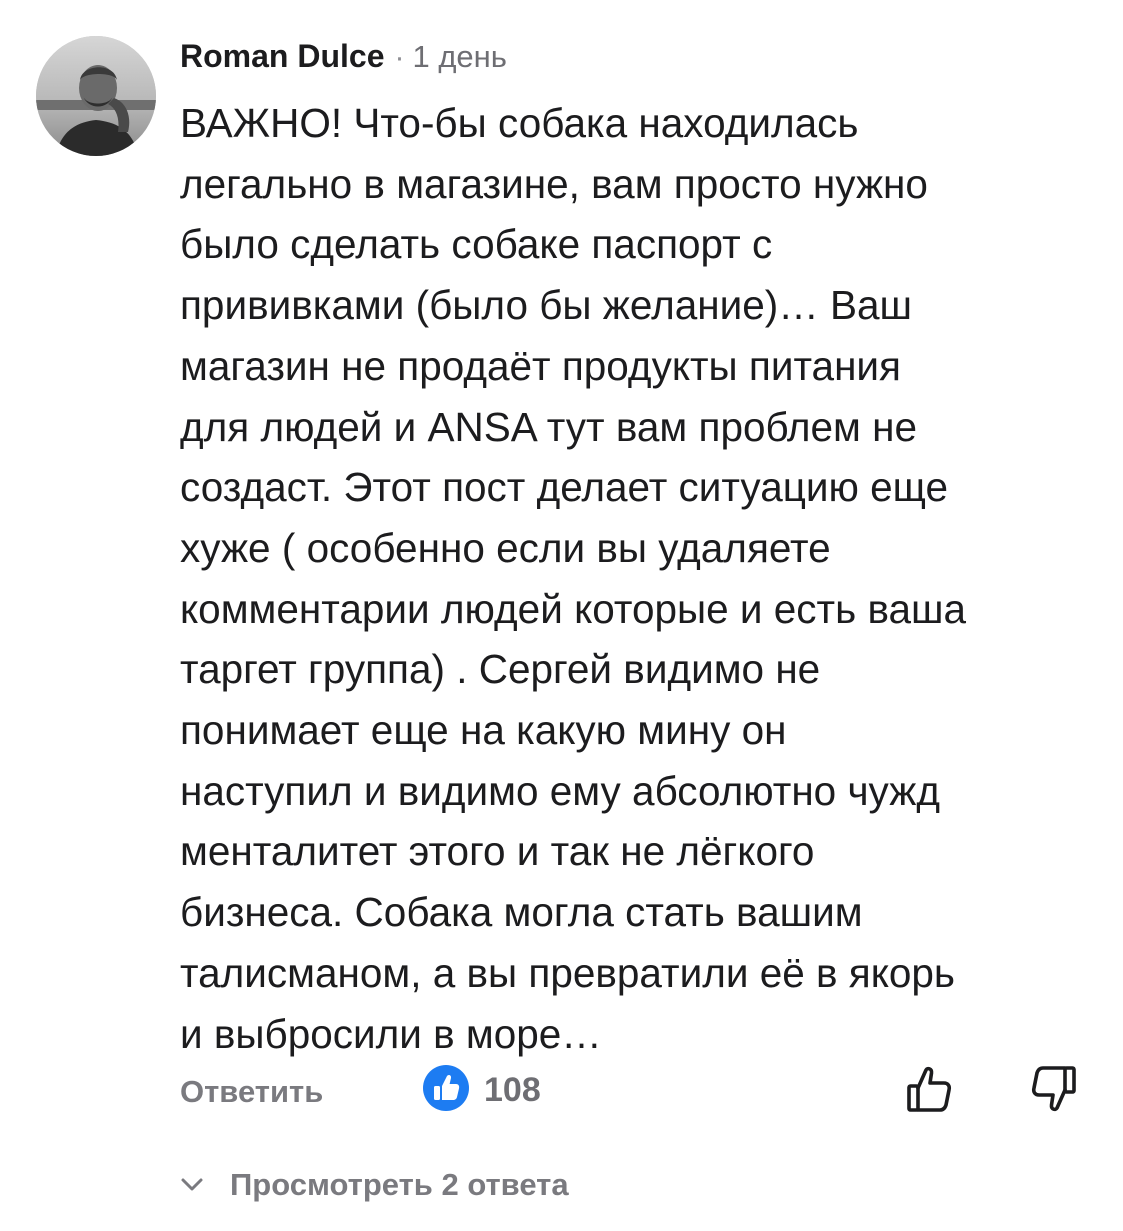  Describe the element at coordinates (540, 365) in the screenshot. I see `comment-line: магазин не продаёт продукты питания` at that location.